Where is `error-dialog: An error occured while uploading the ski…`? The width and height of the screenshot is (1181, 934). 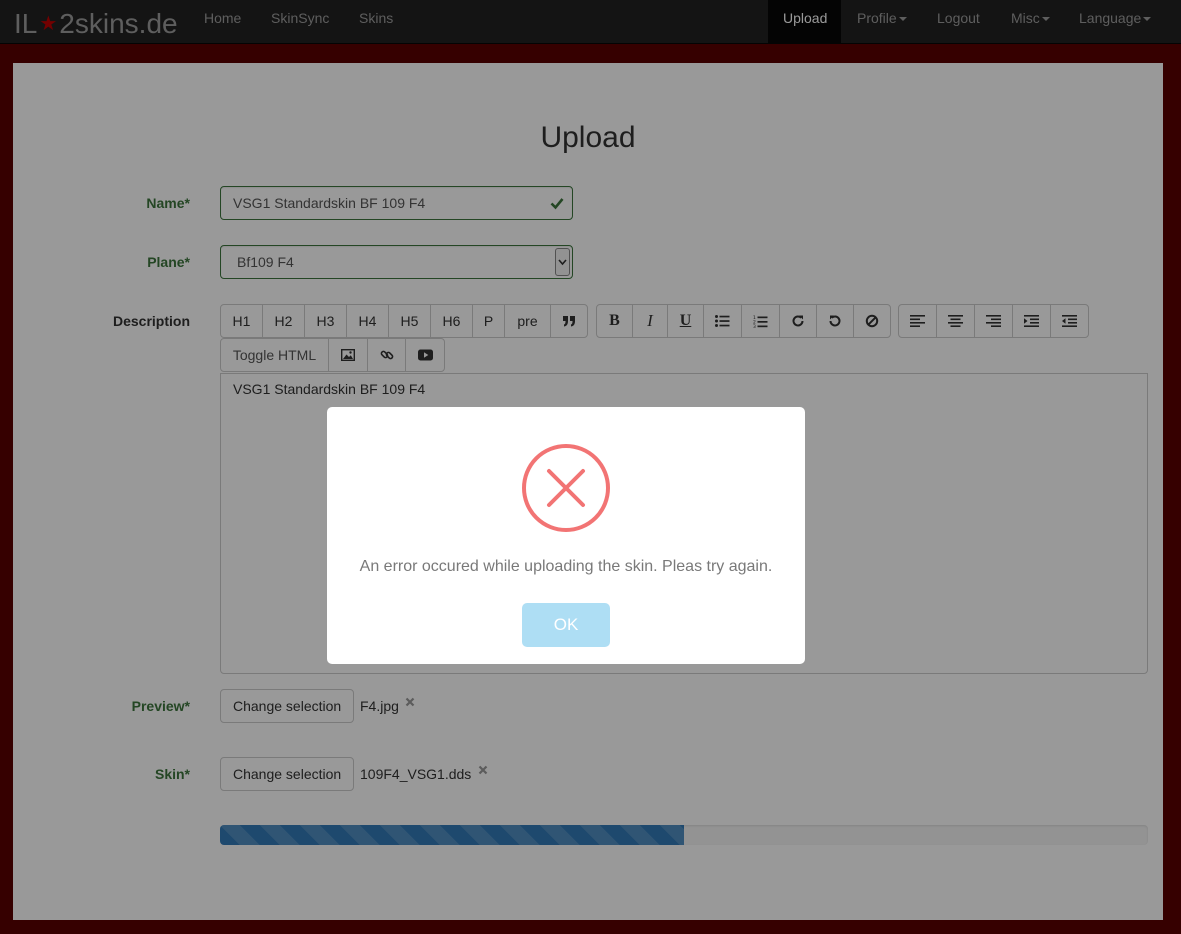 error-dialog: An error occured while uploading the ski… is located at coordinates (566, 535).